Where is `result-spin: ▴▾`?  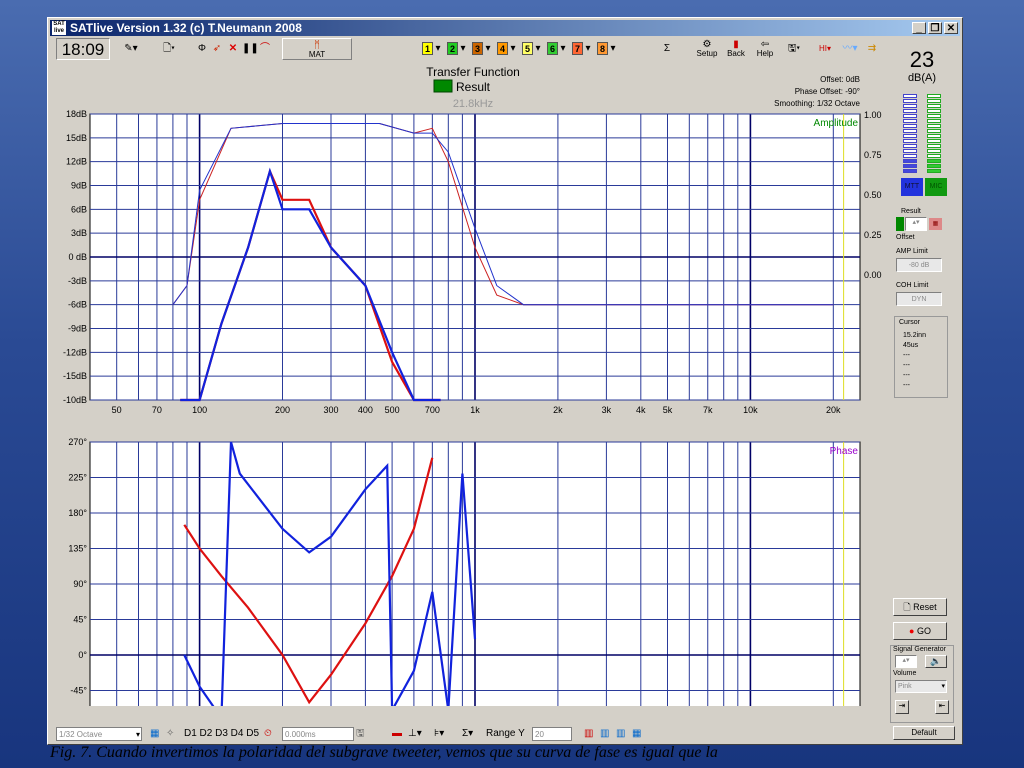
result-spin: ▴▾ is located at coordinates (916, 224).